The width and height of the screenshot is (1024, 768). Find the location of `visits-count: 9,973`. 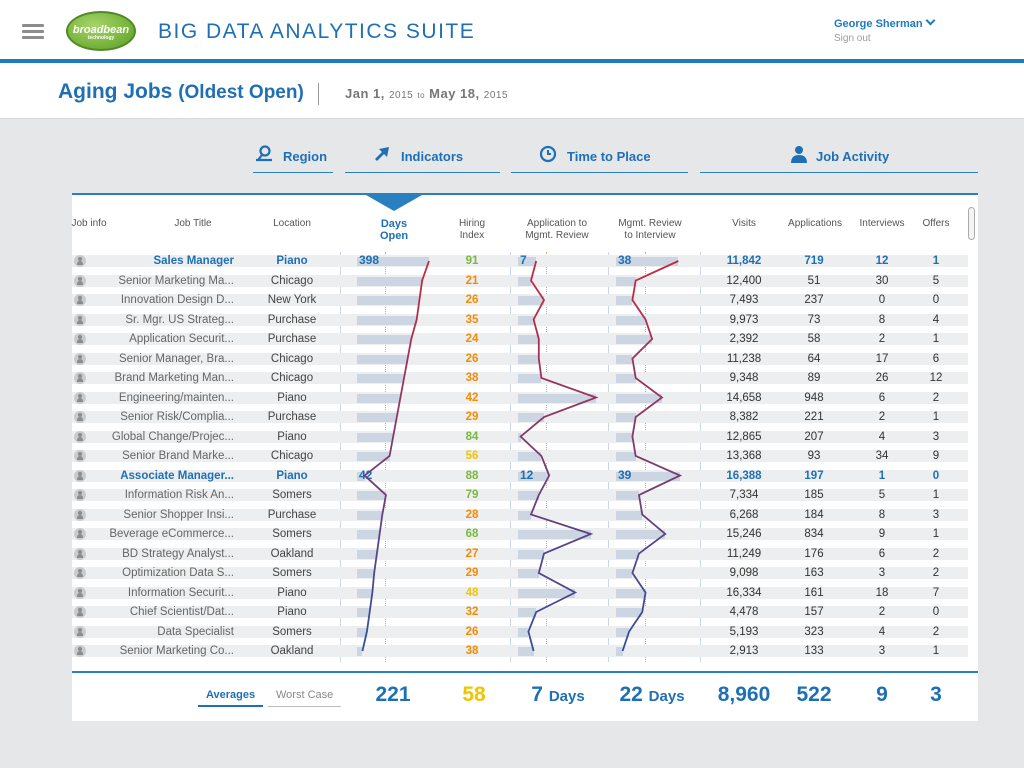

visits-count: 9,973 is located at coordinates (744, 319).